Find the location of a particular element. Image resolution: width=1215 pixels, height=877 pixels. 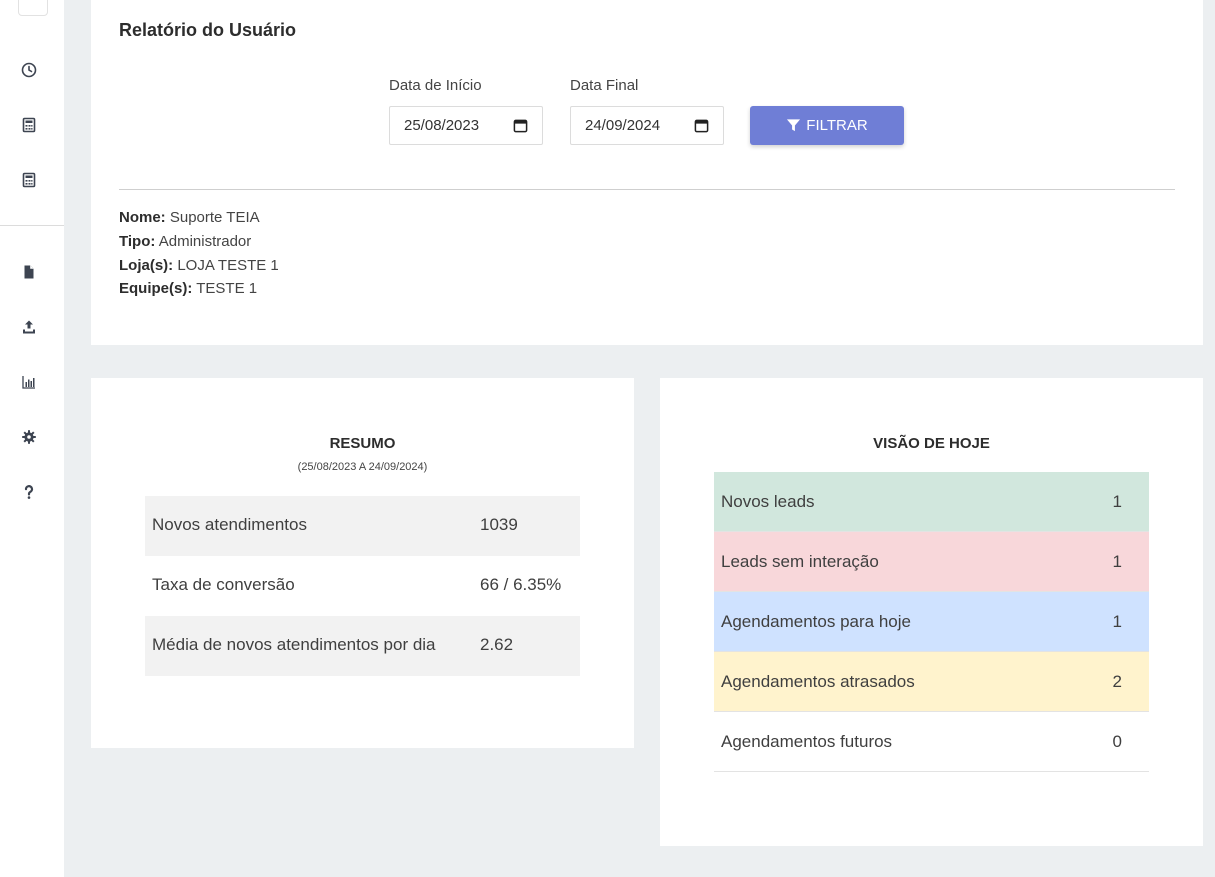

table-row: Média de novos atendimentos por dia 2.62 is located at coordinates (362, 646).